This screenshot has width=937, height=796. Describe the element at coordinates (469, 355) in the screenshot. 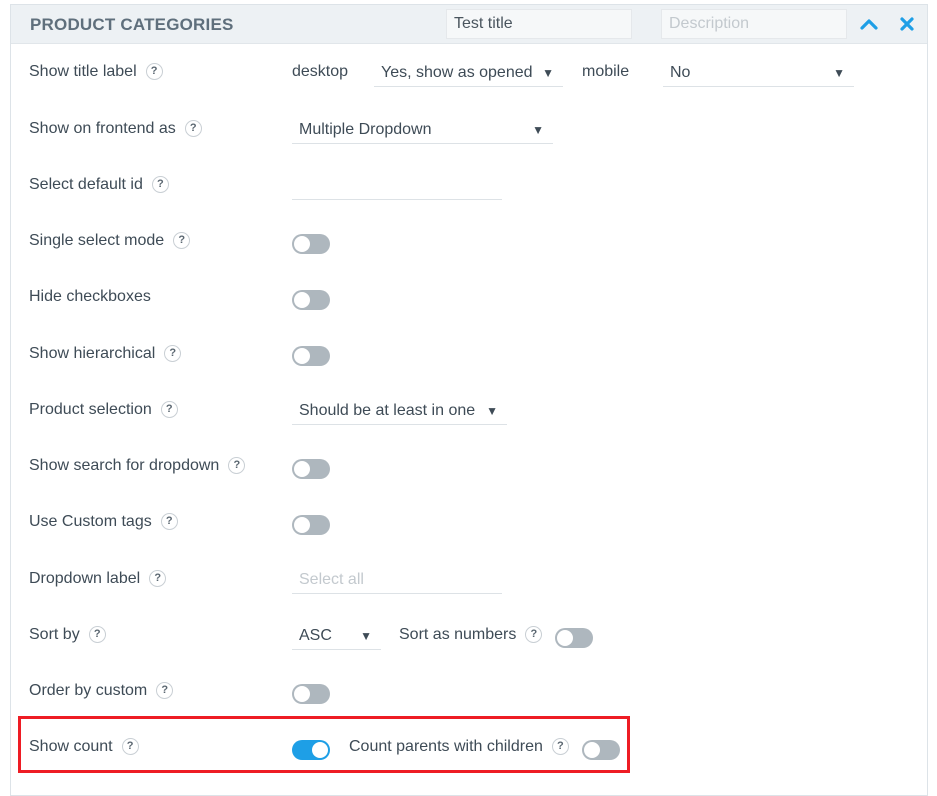

I see `row-show-hierarchical: Show hierarchical?` at that location.